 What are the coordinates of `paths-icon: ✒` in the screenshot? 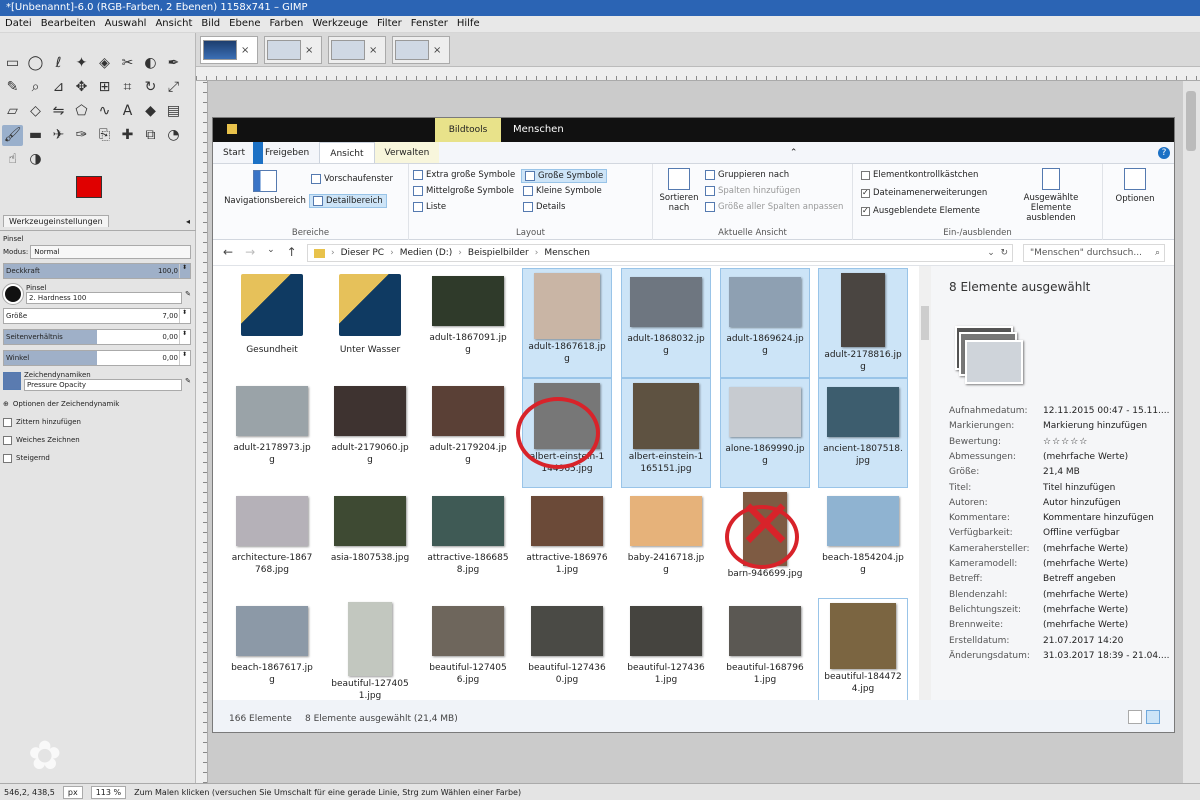 It's located at (173, 63).